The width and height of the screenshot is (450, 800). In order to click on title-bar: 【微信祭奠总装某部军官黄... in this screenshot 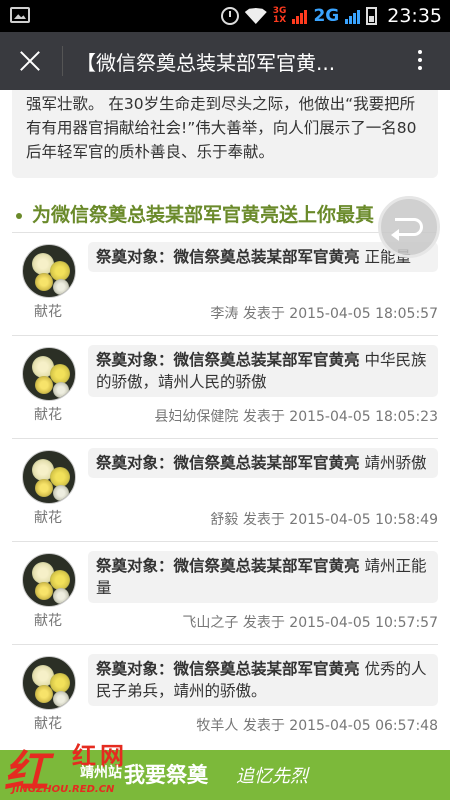, I will do `click(225, 61)`.